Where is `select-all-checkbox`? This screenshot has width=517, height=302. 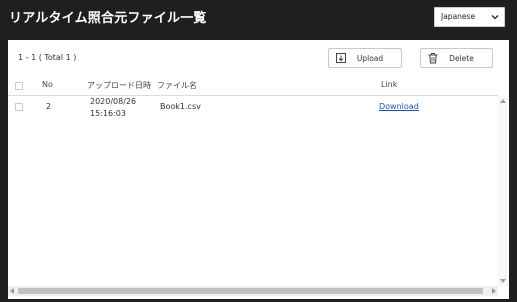 select-all-checkbox is located at coordinates (19, 86).